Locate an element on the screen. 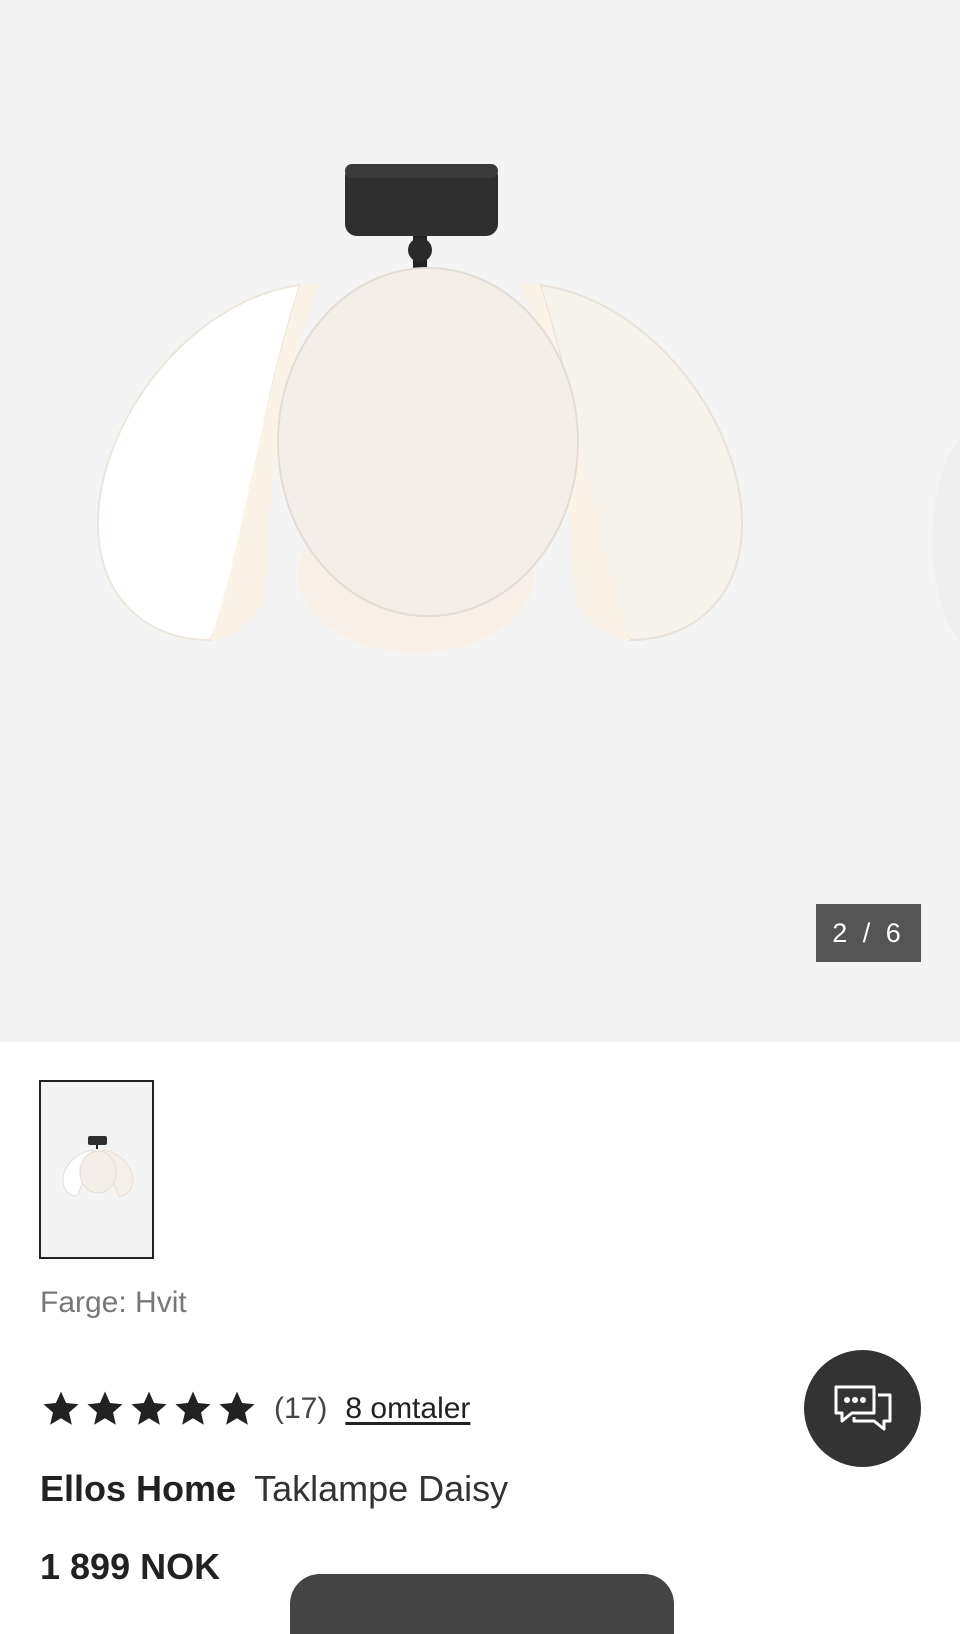  add-to-cart-button is located at coordinates (482, 1604).